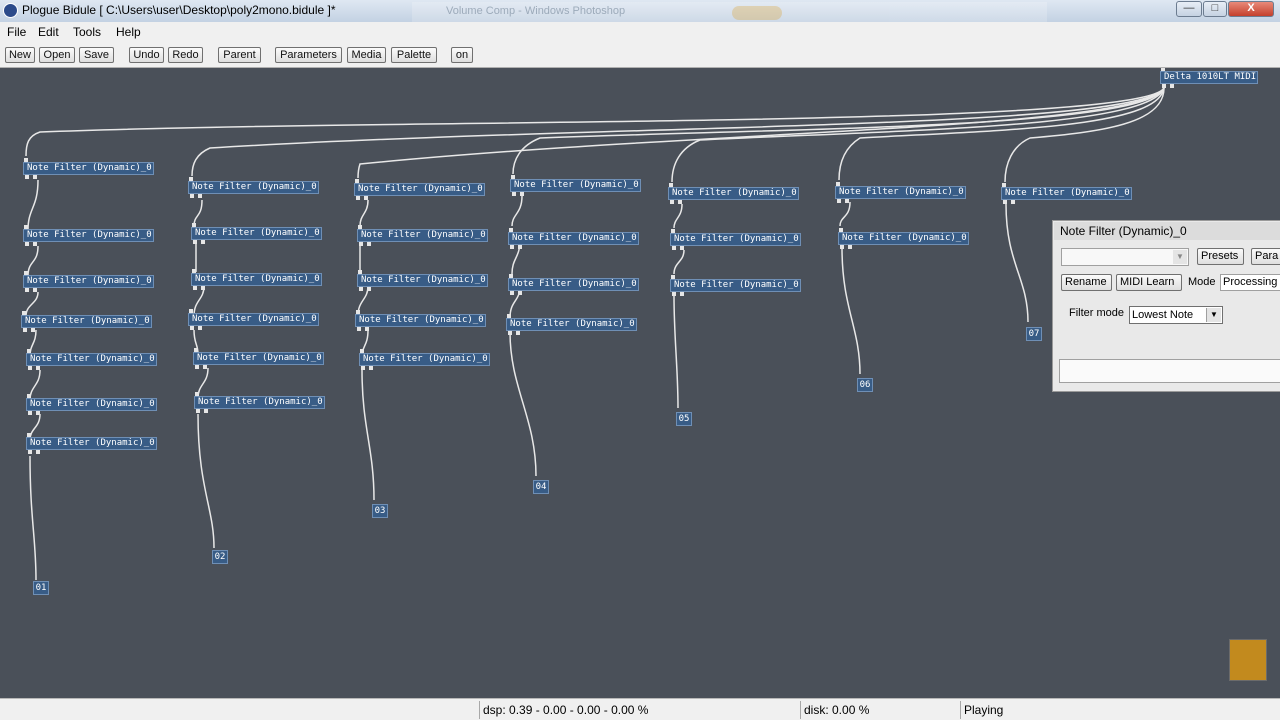  Describe the element at coordinates (1167, 231) in the screenshot. I see `panel-title: Note Filter (Dynamic)_0` at that location.